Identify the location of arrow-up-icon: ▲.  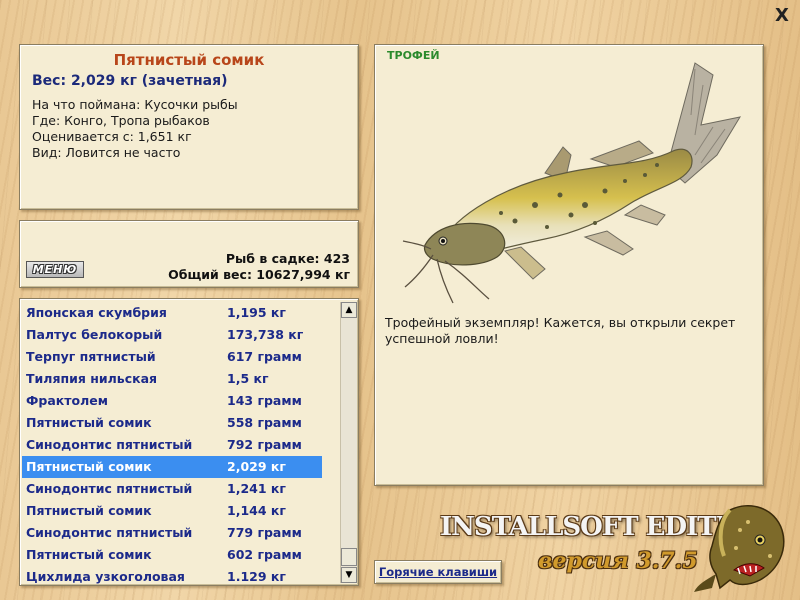
(349, 310).